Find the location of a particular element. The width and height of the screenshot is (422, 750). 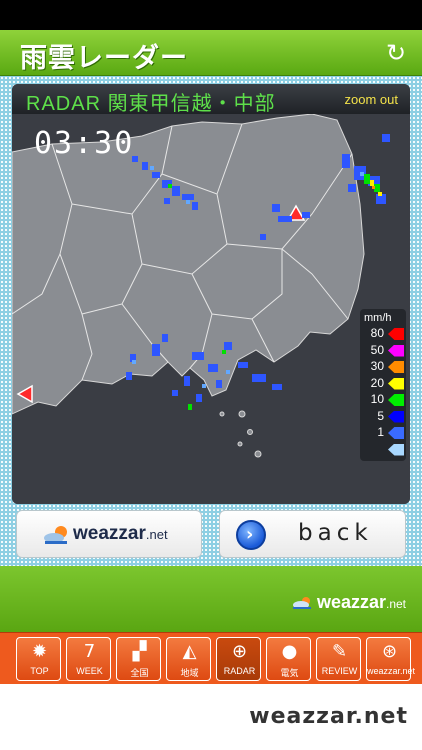

legend-label: 5 is located at coordinates (380, 415).